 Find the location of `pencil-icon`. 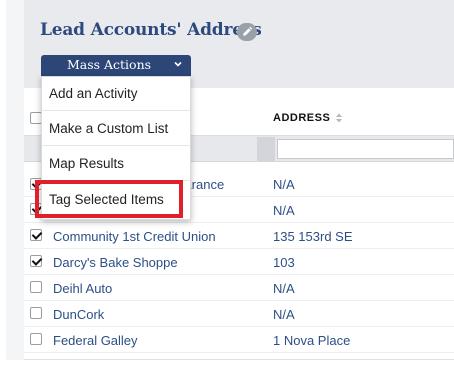

pencil-icon is located at coordinates (247, 32).